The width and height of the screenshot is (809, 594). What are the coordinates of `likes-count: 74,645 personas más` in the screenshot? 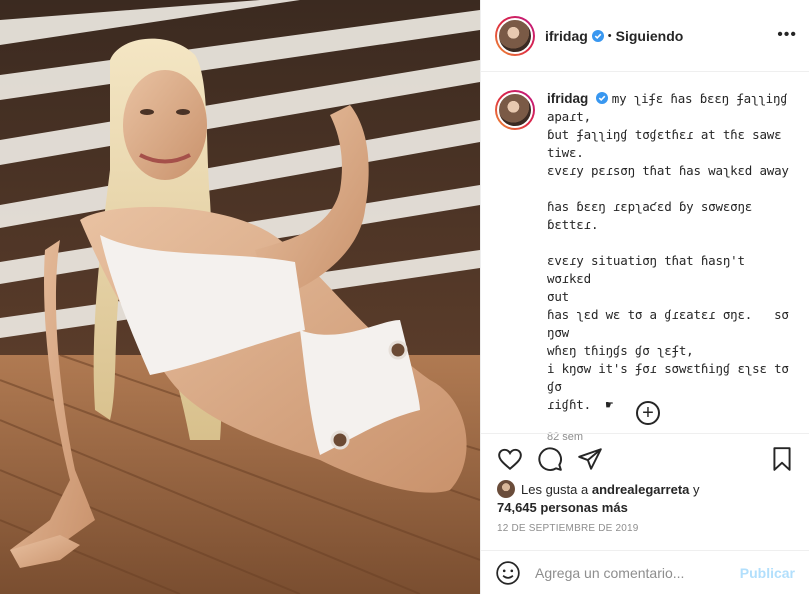 It's located at (562, 507).